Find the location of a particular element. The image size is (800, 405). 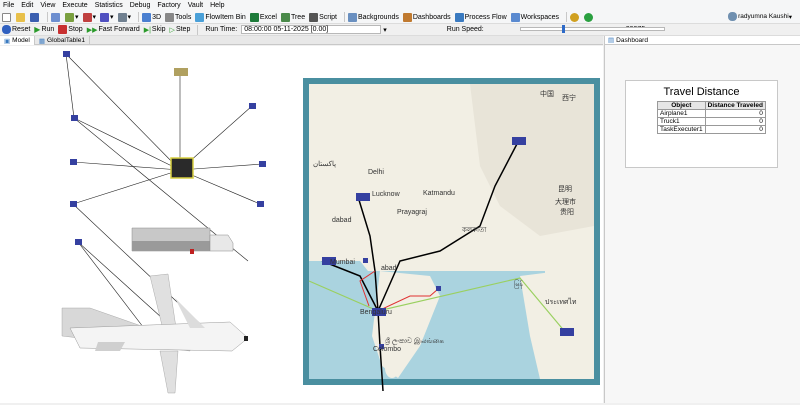

open-folder-button is located at coordinates (21, 17).